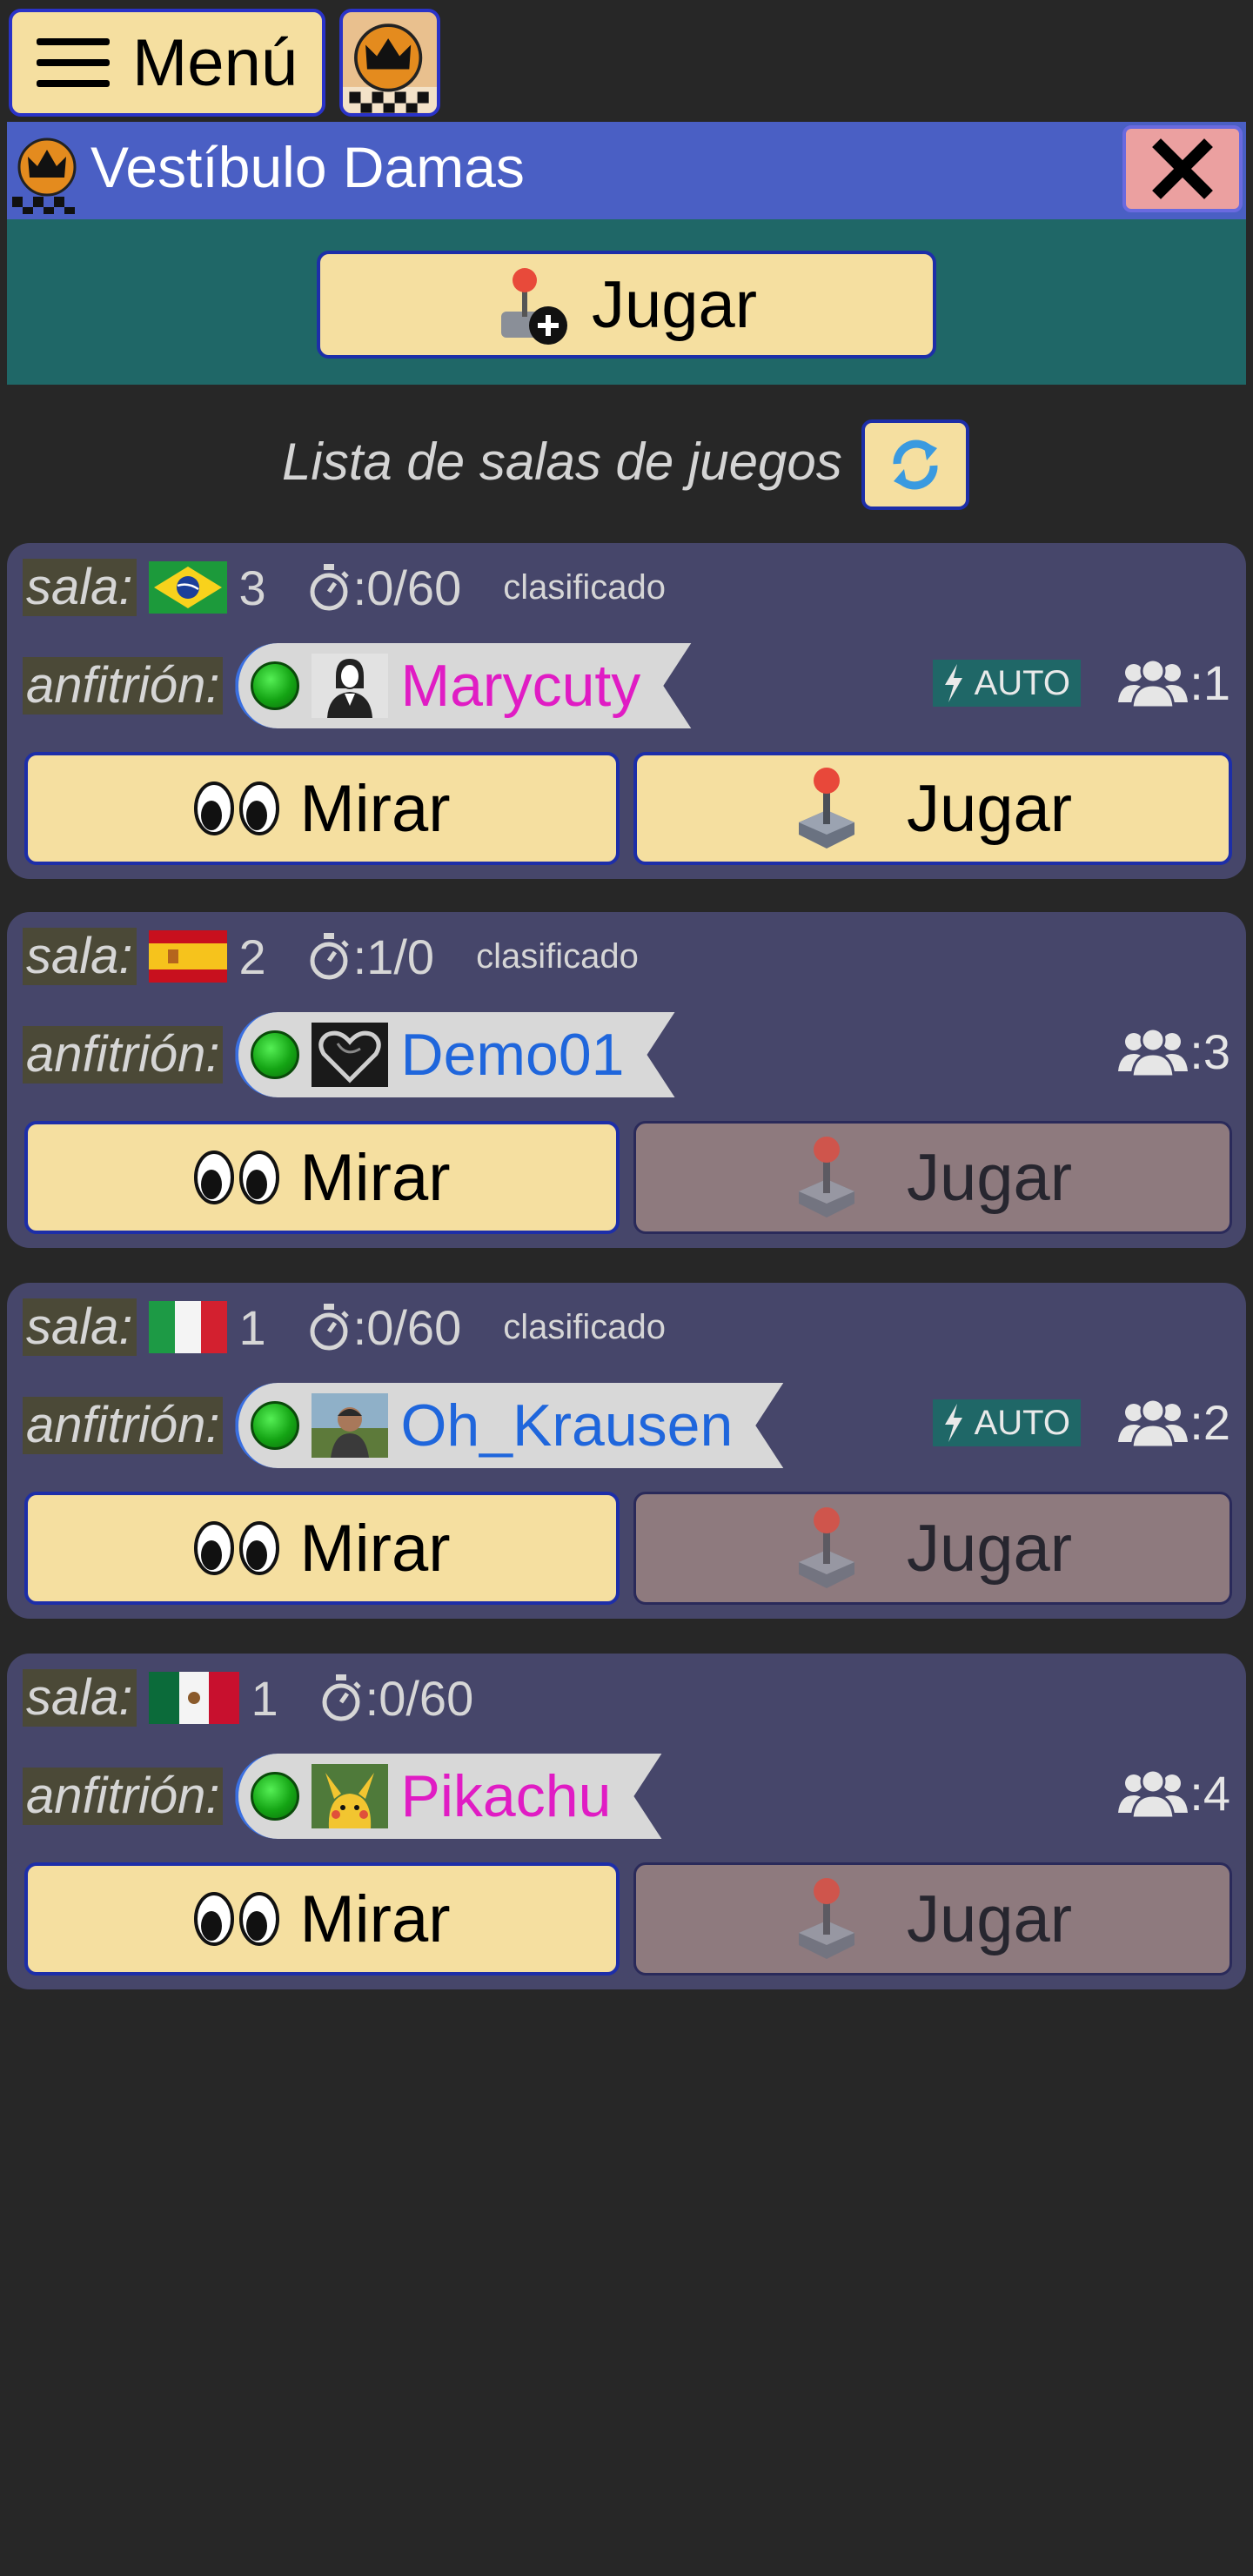 This screenshot has height=2576, width=1253. I want to click on room-list-title: Lista de salas de juegos, so click(562, 462).